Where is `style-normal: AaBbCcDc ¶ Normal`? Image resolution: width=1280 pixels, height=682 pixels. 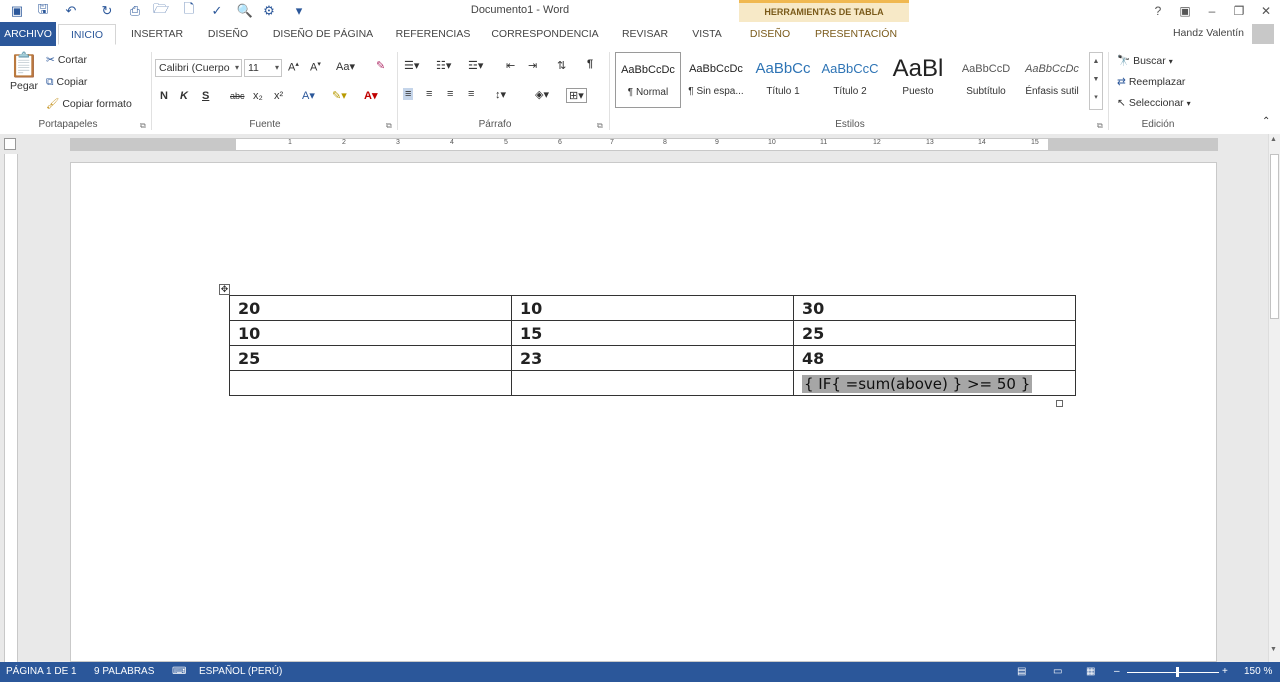
style-normal: AaBbCcDc ¶ Normal is located at coordinates (648, 80).